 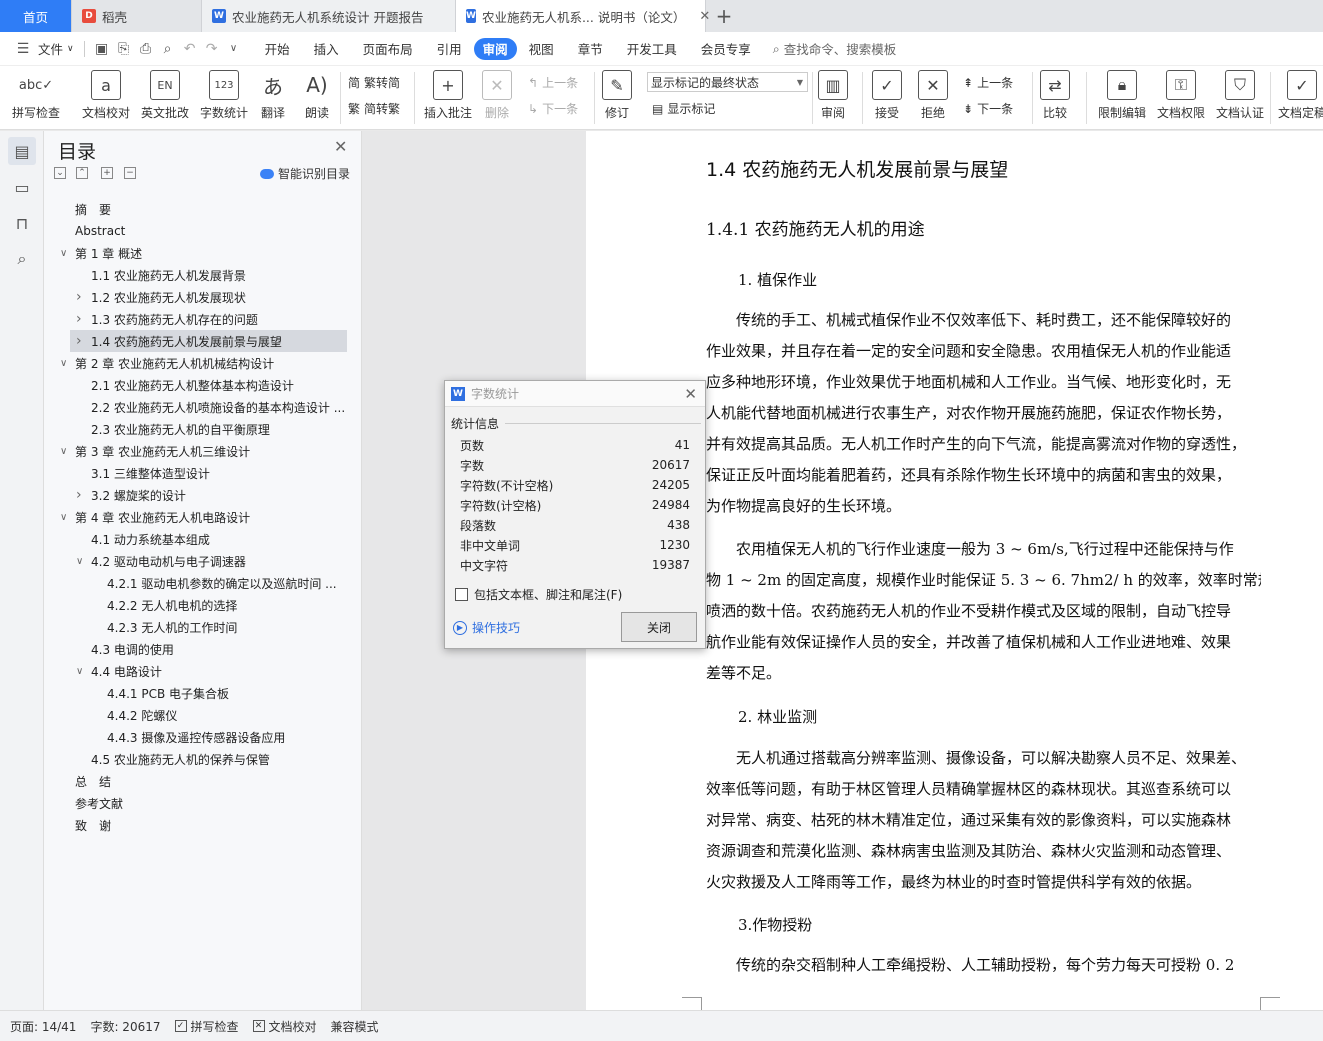 I want to click on add-level-icon: +, so click(x=107, y=173).